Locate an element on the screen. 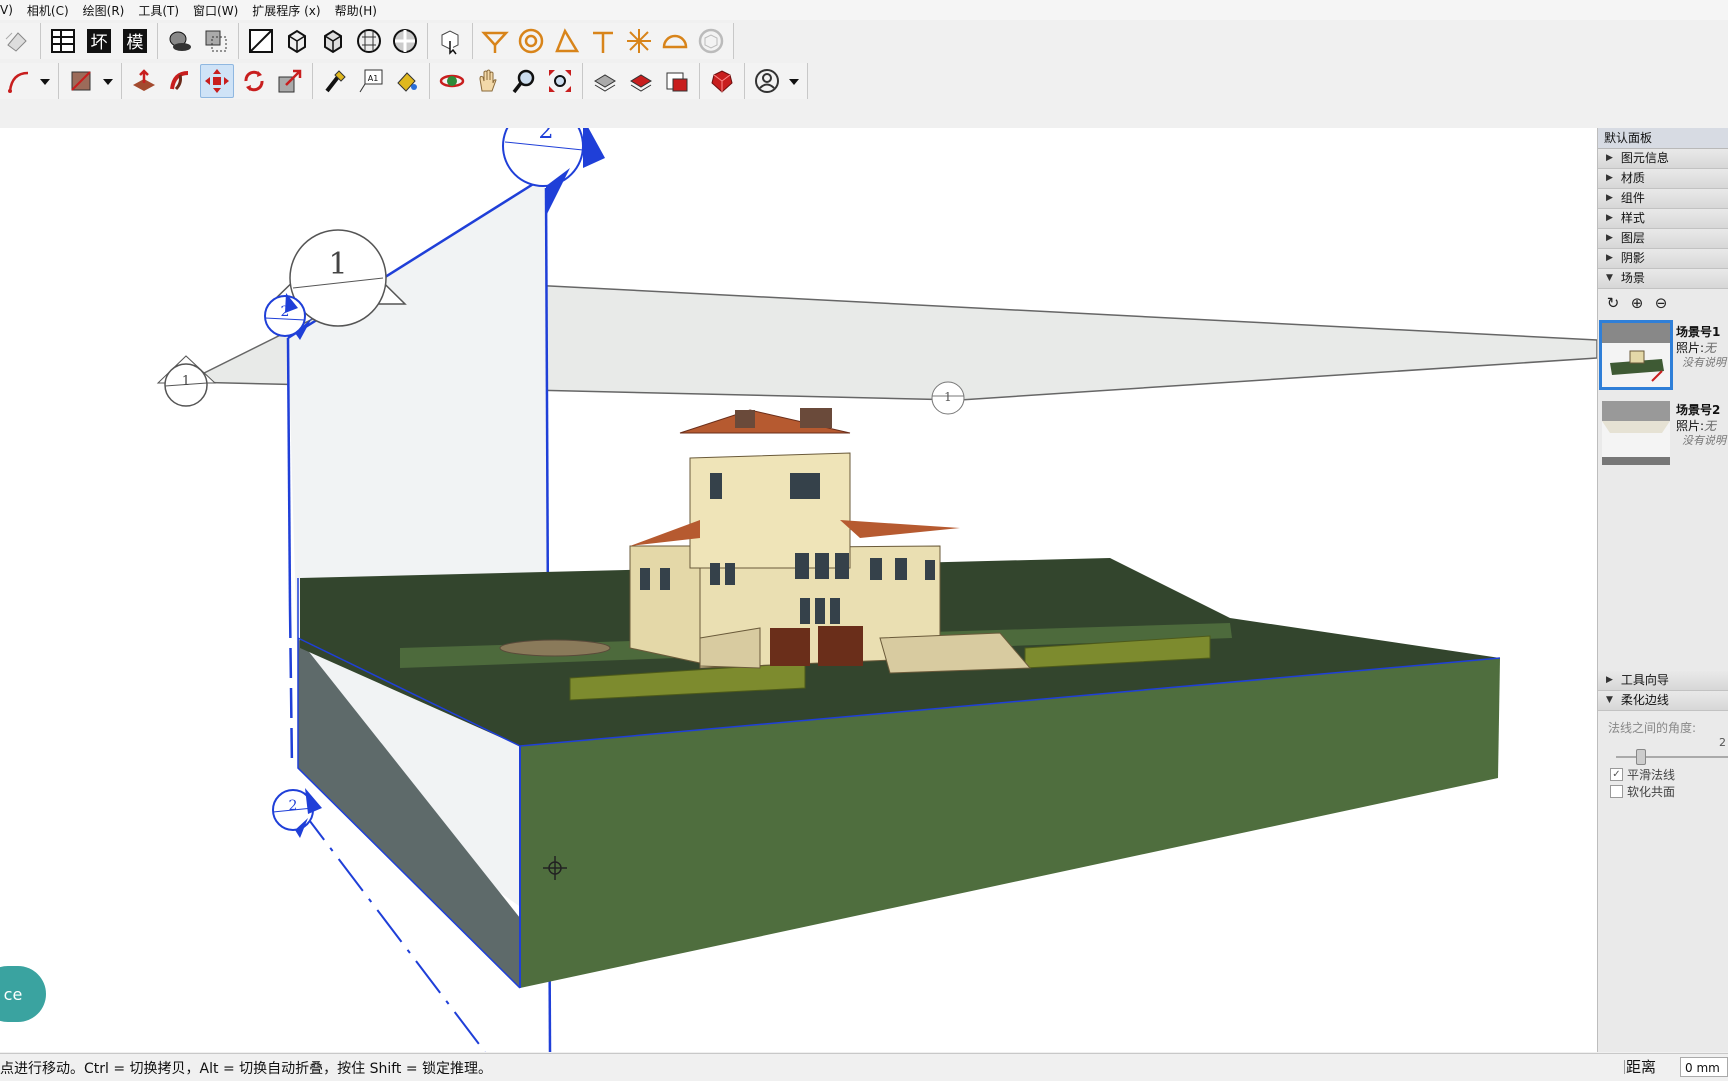 The image size is (1728, 1081). move-icon is located at coordinates (217, 81).